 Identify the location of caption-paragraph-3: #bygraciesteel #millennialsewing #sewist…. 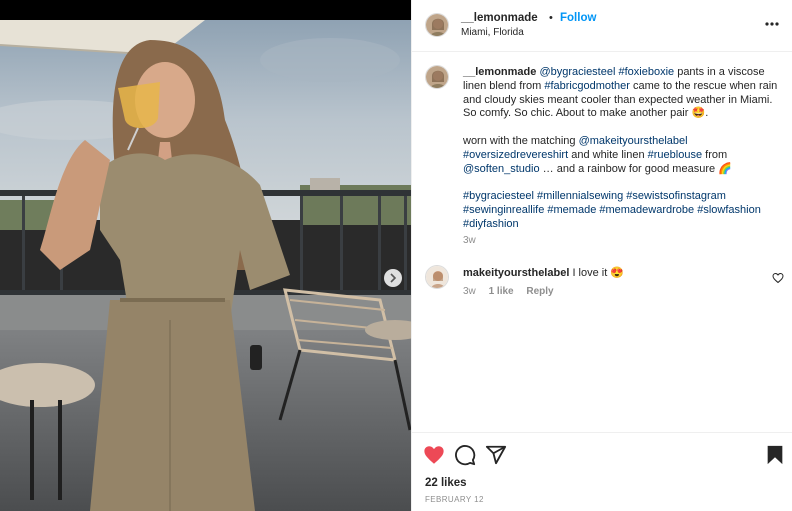
(620, 210).